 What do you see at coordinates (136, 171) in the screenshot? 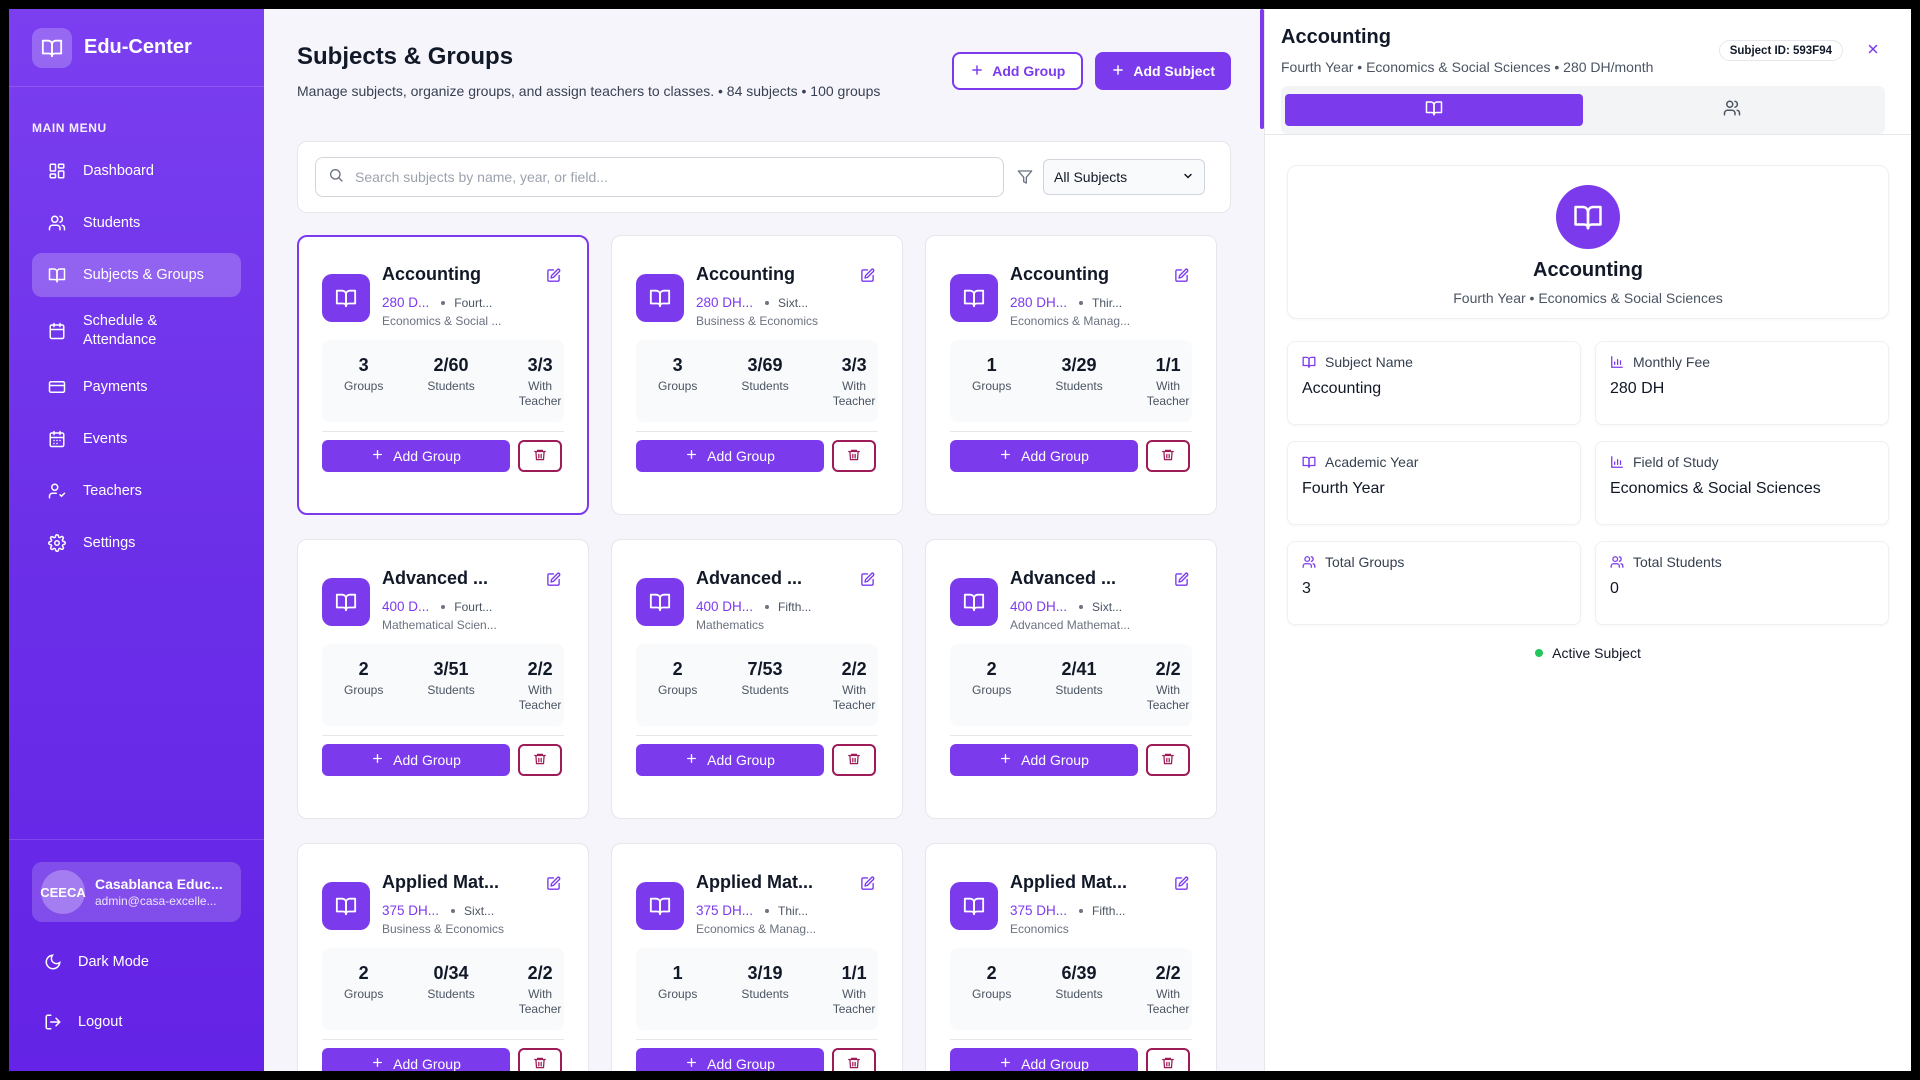
I see `sidebar-item-dashboard: Dashboard` at bounding box center [136, 171].